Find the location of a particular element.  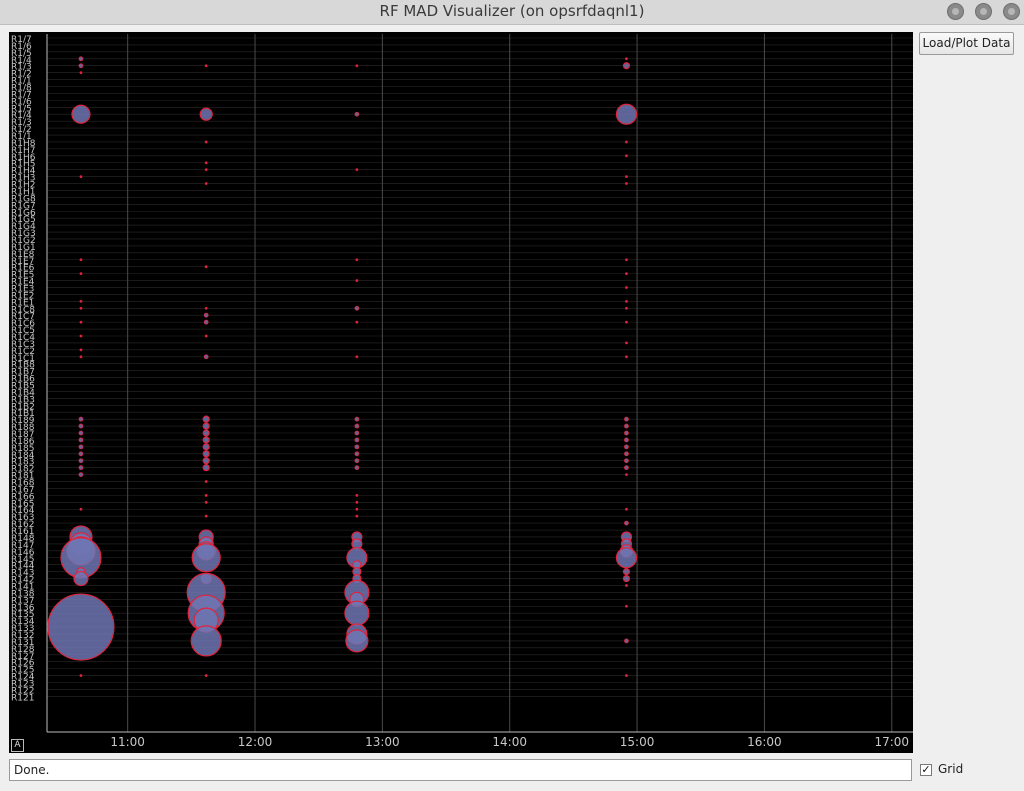

x-tick-label: 14:00 is located at coordinates (509, 742).